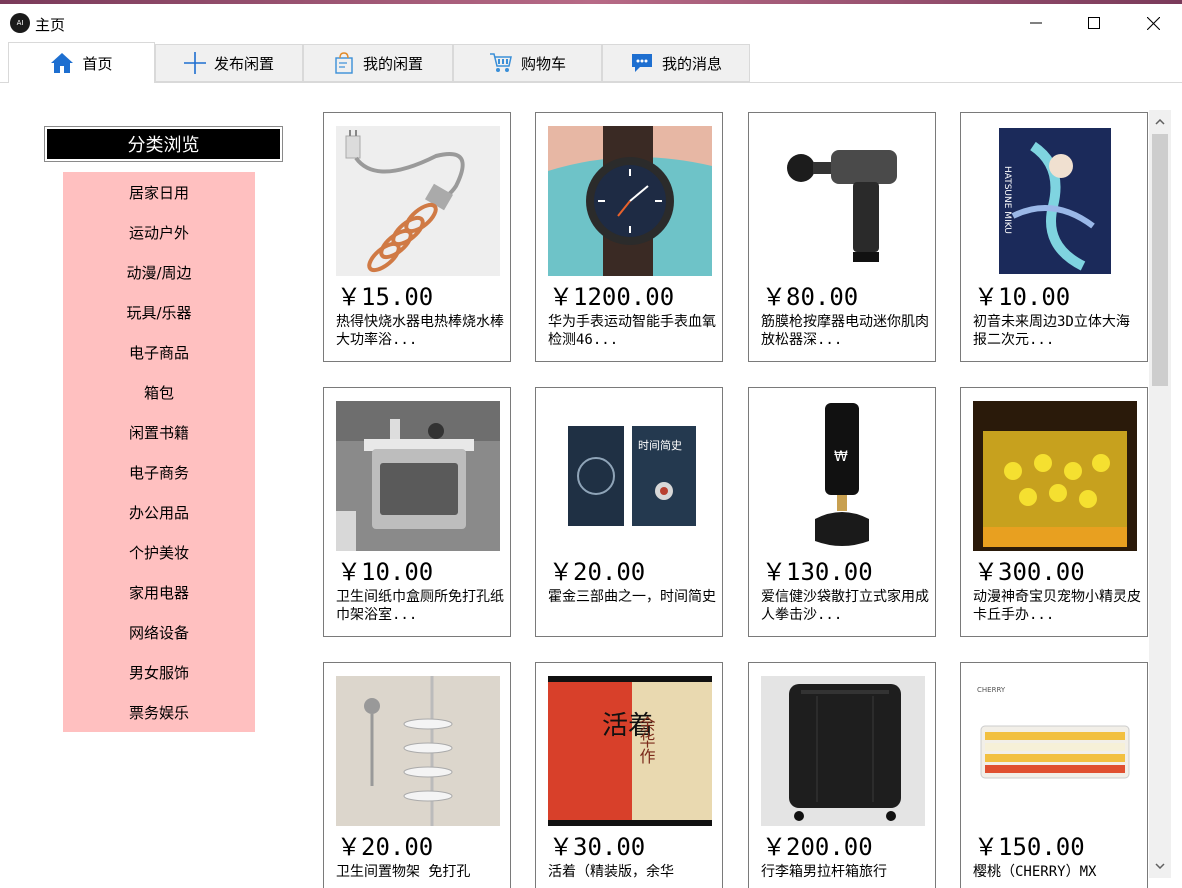 This screenshot has height=888, width=1182. I want to click on tab-bar: 首页 发布闲置 我的闲置 购物车 我的消息, so click(591, 62).